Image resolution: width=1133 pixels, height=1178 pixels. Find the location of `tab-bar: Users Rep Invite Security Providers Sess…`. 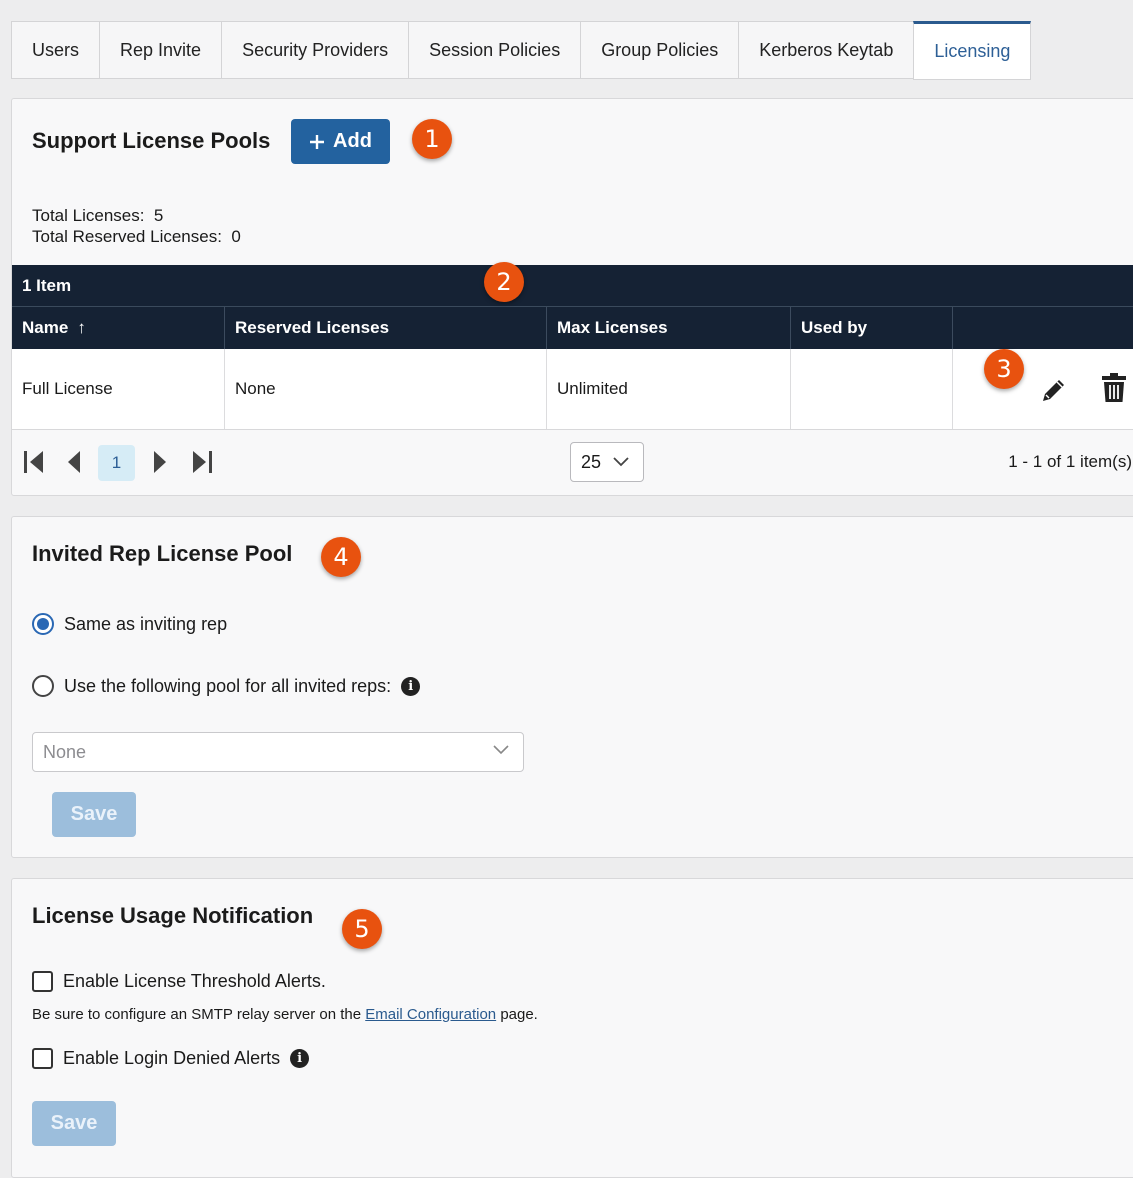

tab-bar: Users Rep Invite Security Providers Sess… is located at coordinates (521, 50).